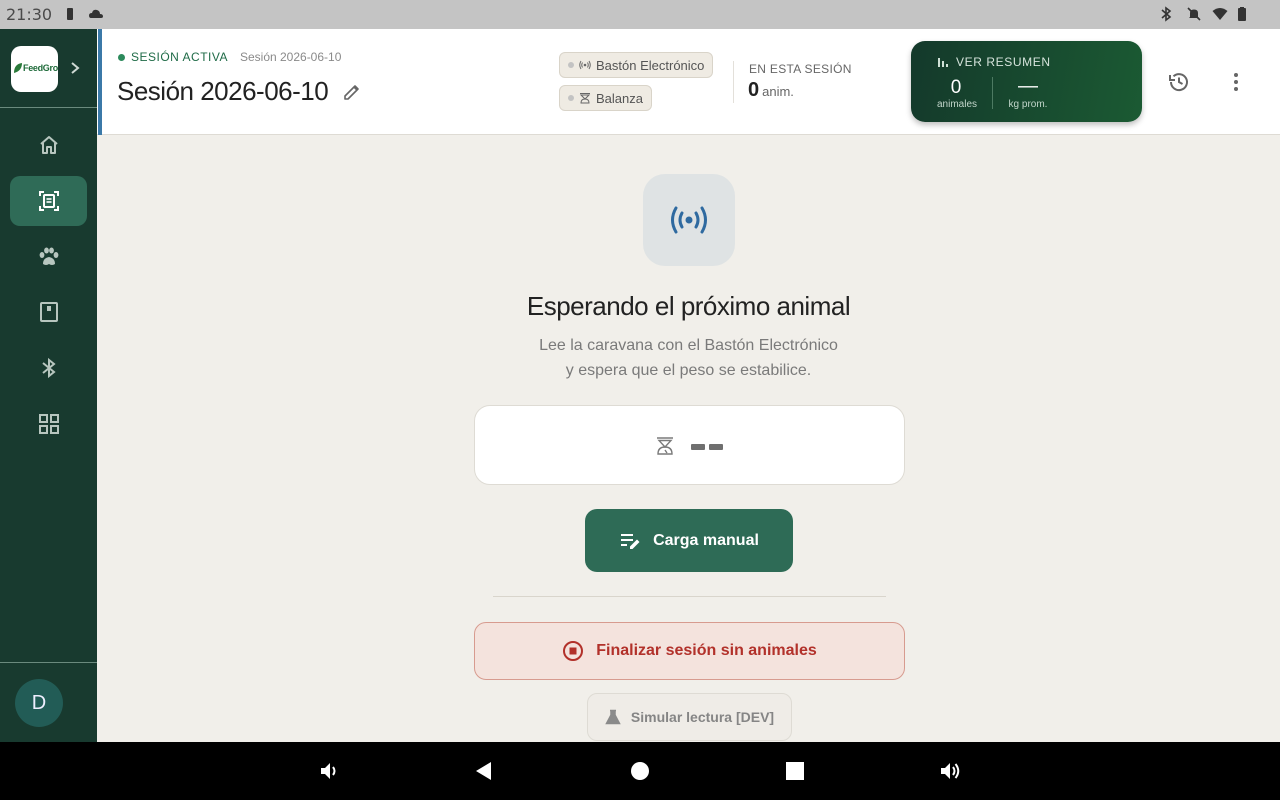 The image size is (1280, 800). What do you see at coordinates (706, 540) in the screenshot?
I see `manual-entry-label: Carga manual` at bounding box center [706, 540].